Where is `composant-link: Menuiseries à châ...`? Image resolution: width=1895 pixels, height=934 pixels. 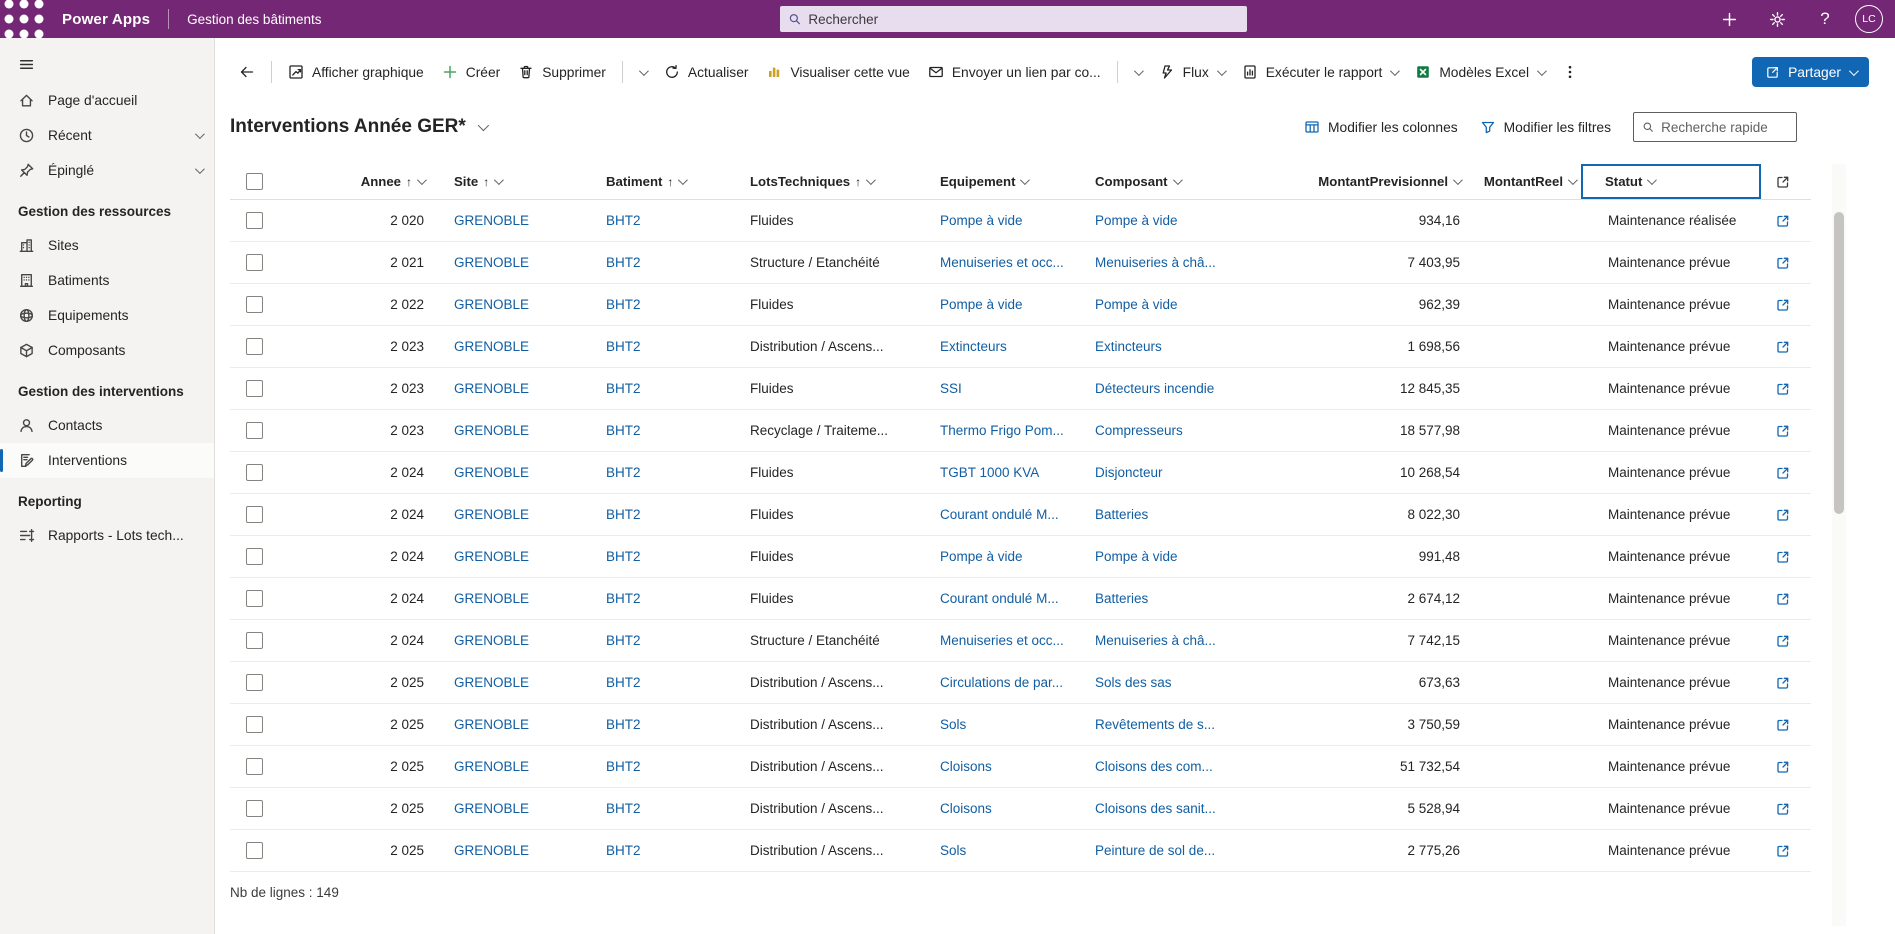 composant-link: Menuiseries à châ... is located at coordinates (1155, 262).